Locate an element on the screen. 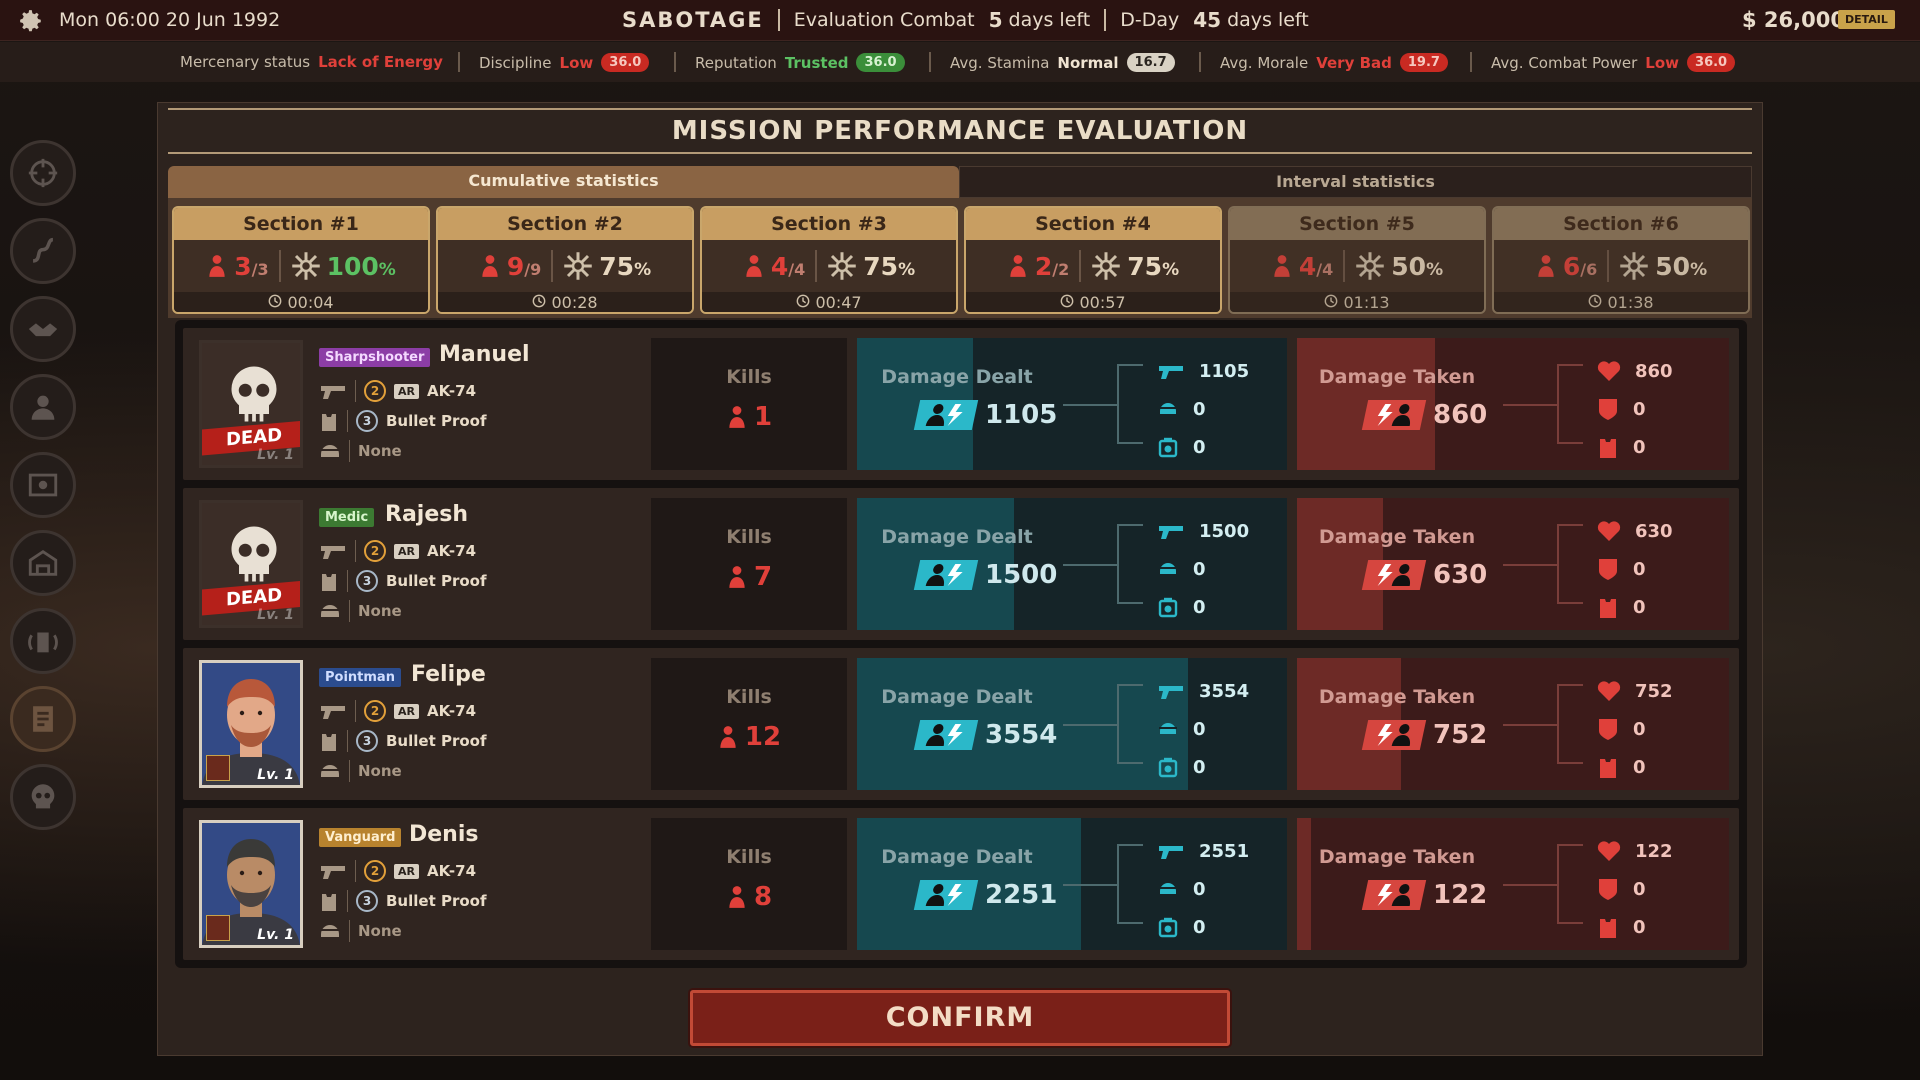 This screenshot has width=1920, height=1080. armor-level-badge: 3 is located at coordinates (367, 581).